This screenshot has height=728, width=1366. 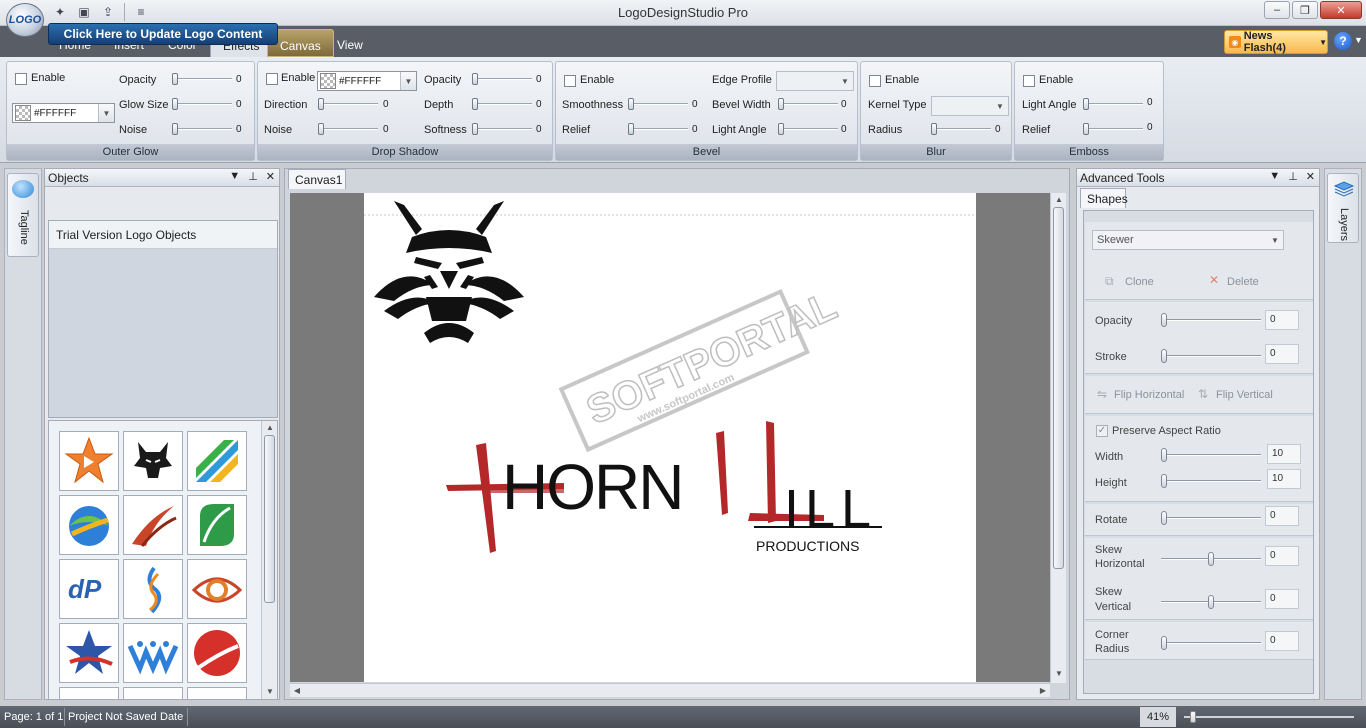 I want to click on minimize-button: –, so click(x=1277, y=10).